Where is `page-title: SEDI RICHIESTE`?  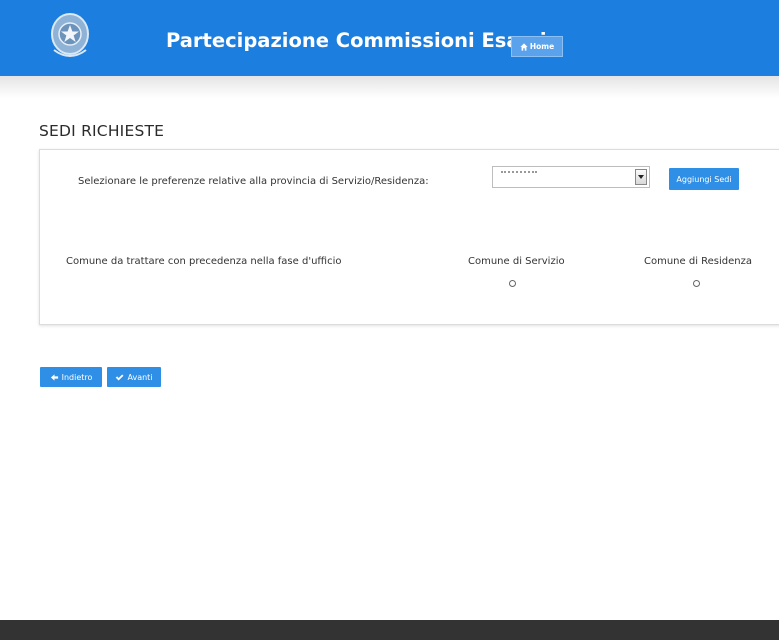 page-title: SEDI RICHIESTE is located at coordinates (102, 131).